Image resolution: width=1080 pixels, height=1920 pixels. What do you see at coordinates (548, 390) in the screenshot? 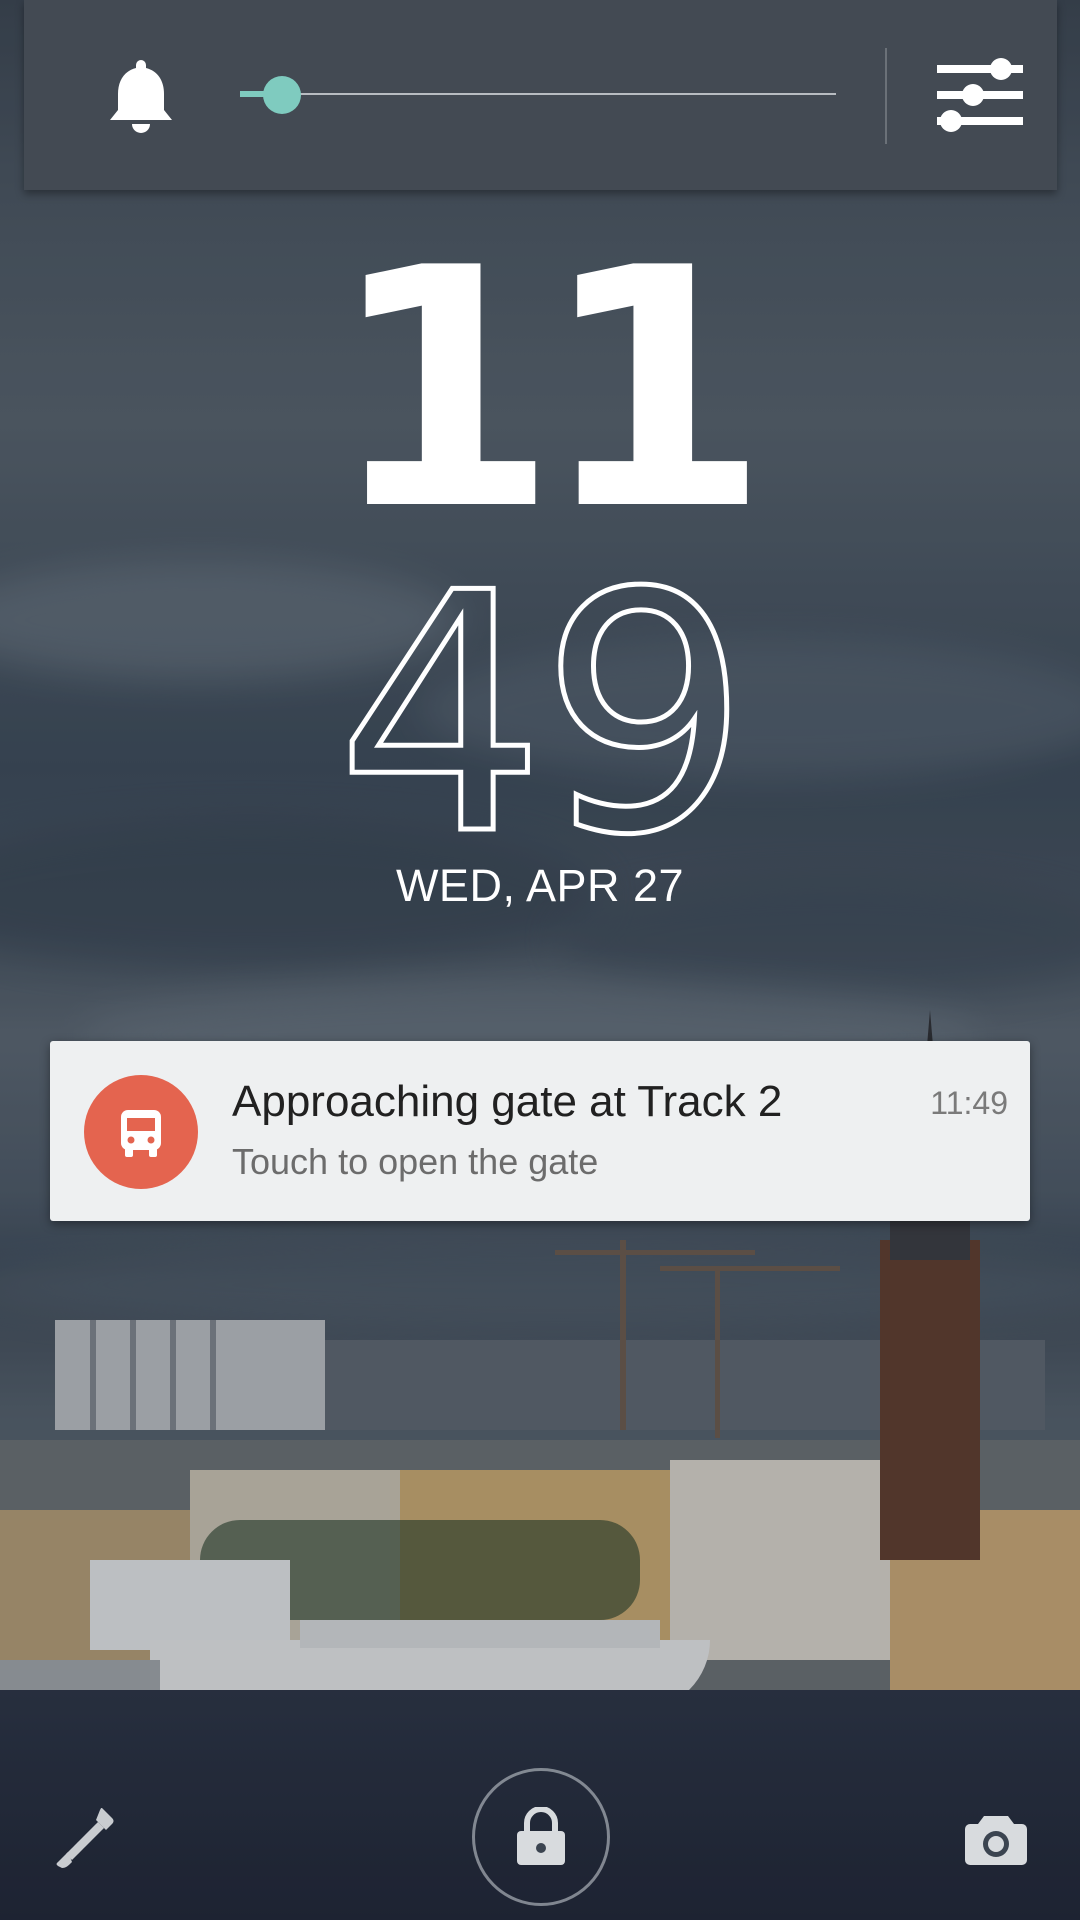
I see `clock-hours: 11` at bounding box center [548, 390].